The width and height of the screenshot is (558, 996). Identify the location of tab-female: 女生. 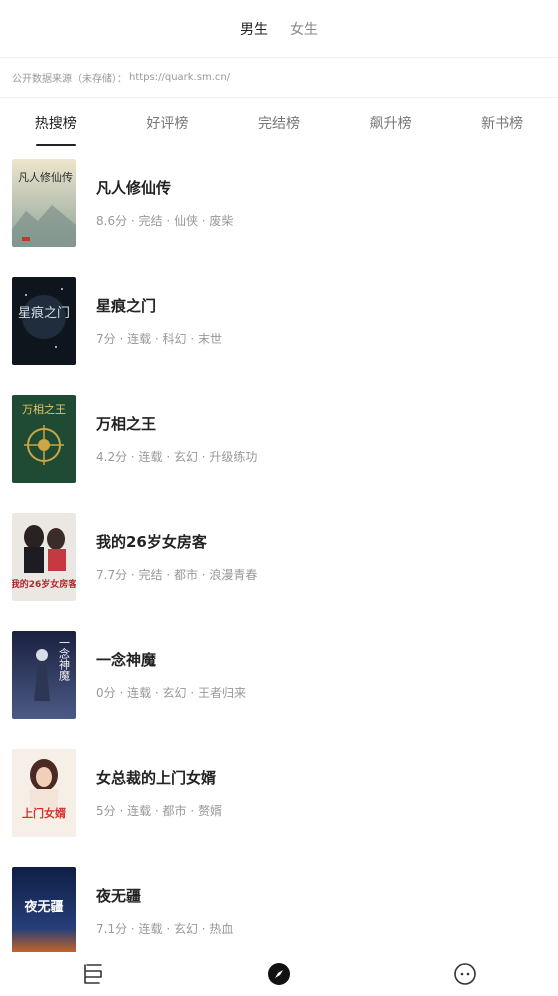
(304, 29).